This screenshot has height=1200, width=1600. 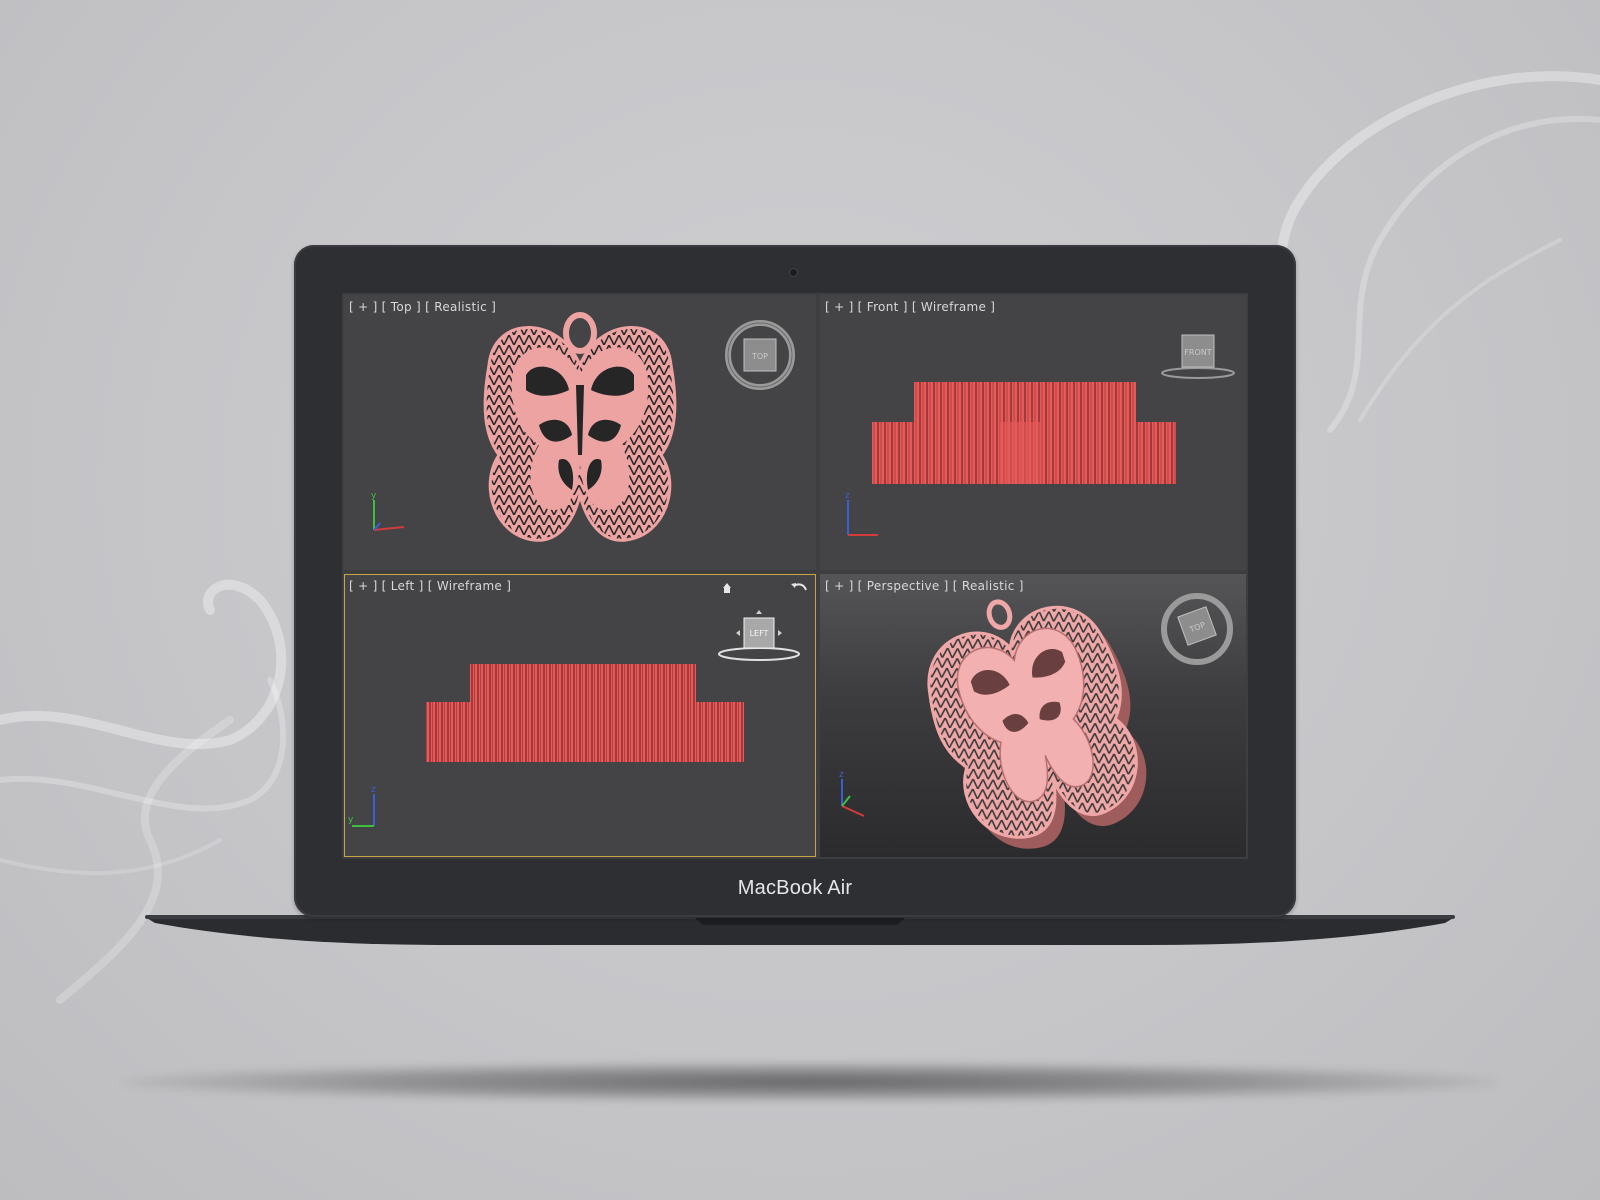 What do you see at coordinates (580, 715) in the screenshot?
I see `viewport-left: z y [ + ] [ Left ] [ Wireframe ] LEFT` at bounding box center [580, 715].